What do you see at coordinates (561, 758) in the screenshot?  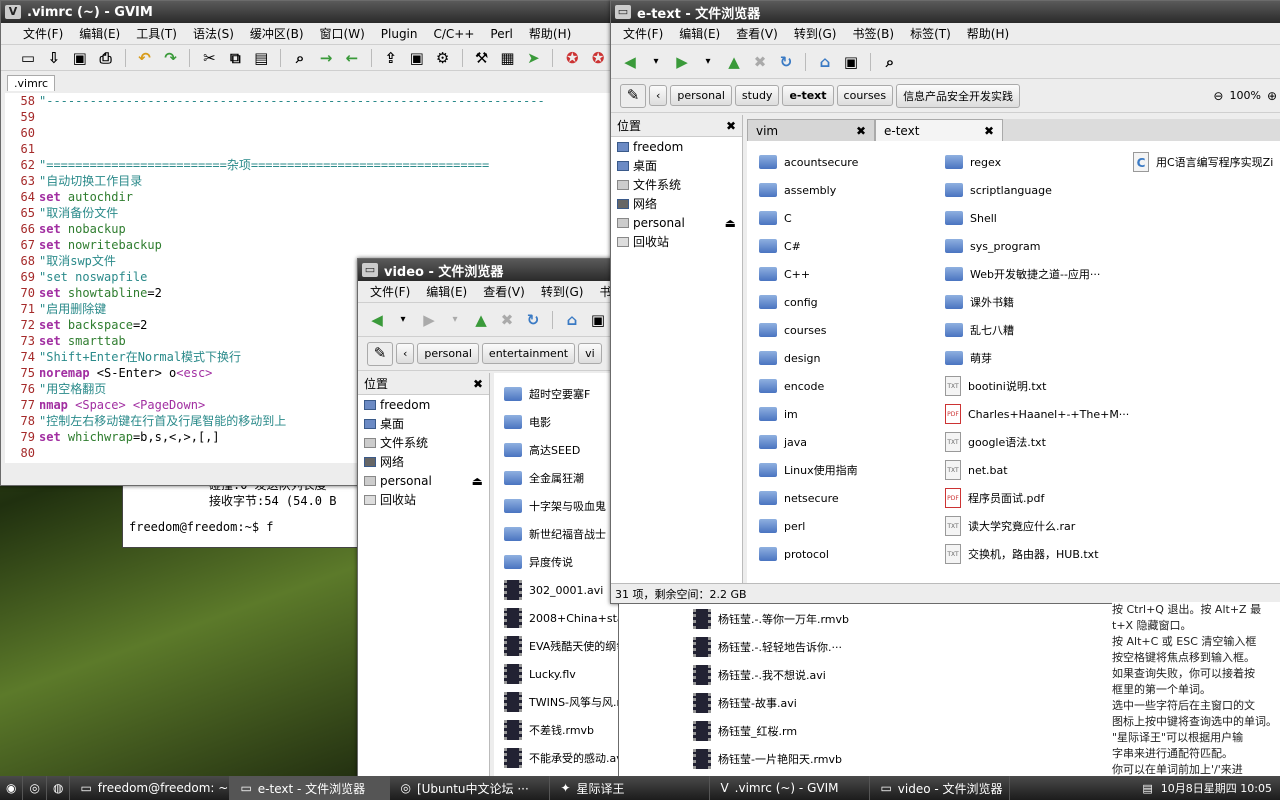 I see `file-item: 不能承受的感动.avi` at bounding box center [561, 758].